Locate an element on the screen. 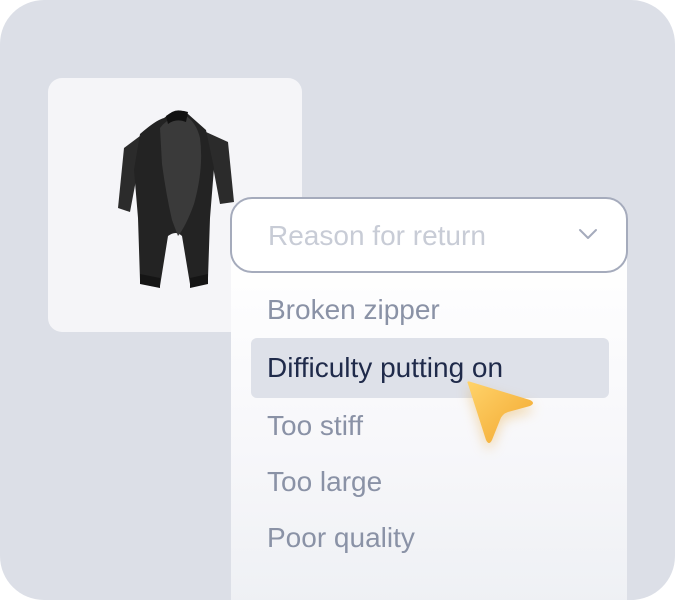 This screenshot has width=675, height=600. option-too-large: Too large is located at coordinates (430, 482).